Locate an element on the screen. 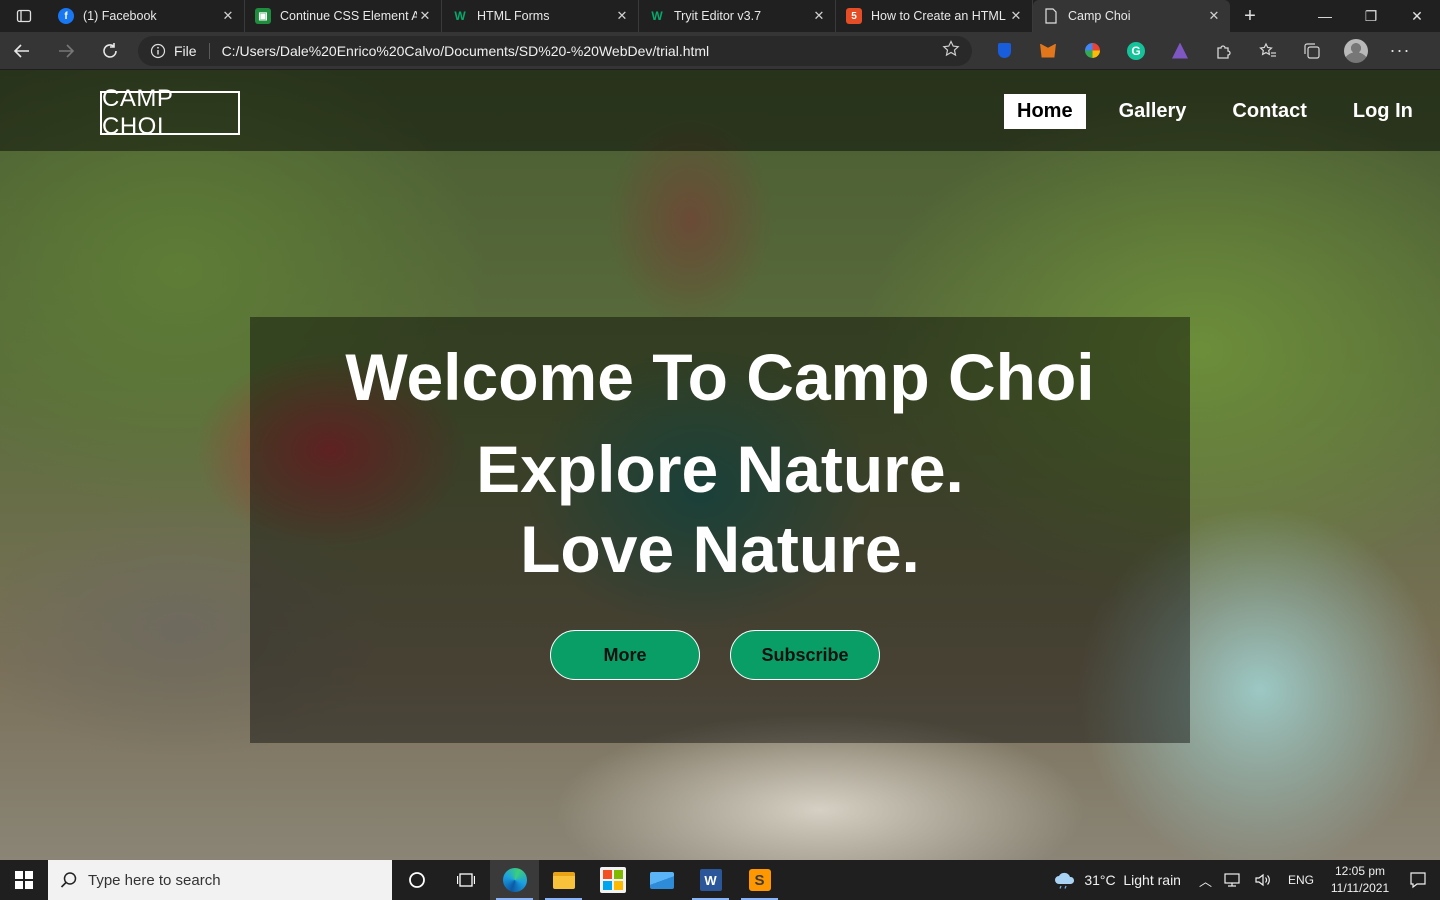  minimize-button: — is located at coordinates (1325, 16).